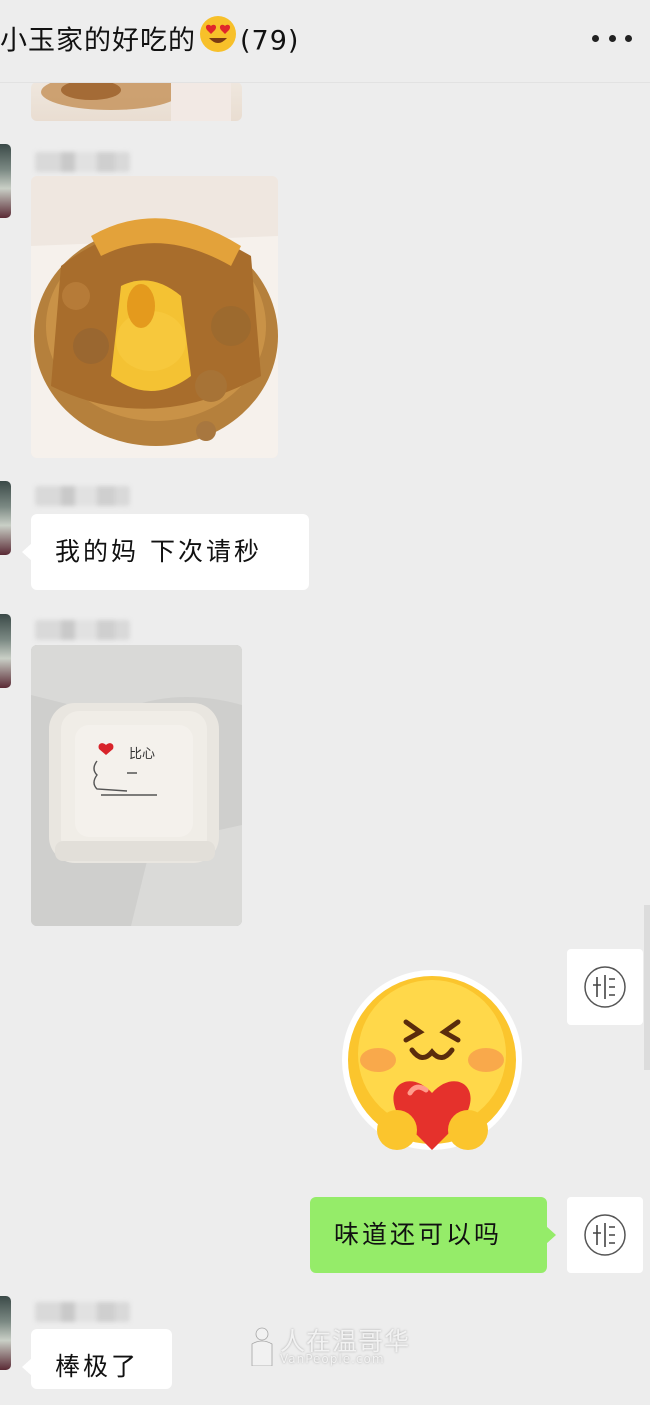  I want to click on chat-header: 小玉家的好吃的 (79), so click(325, 41).